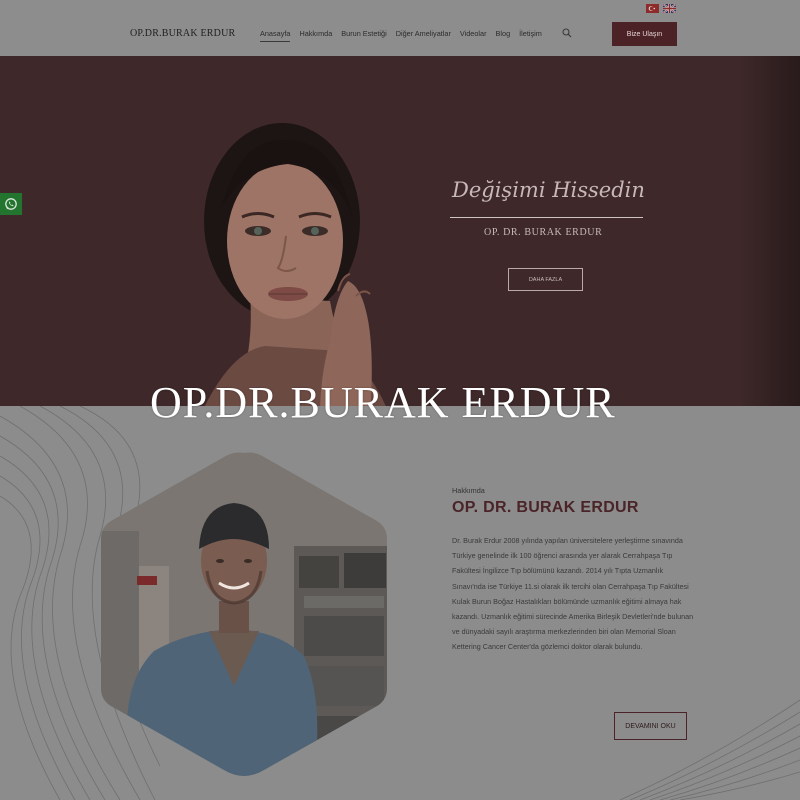 This screenshot has height=800, width=800. Describe the element at coordinates (275, 35) in the screenshot. I see `nav-item-anasayfa: Anasayfa` at that location.